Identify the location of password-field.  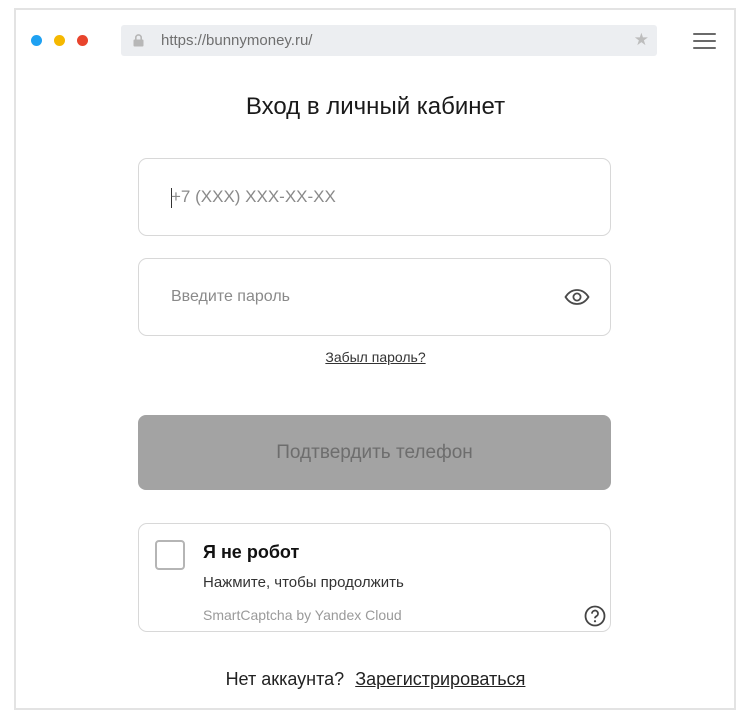
(374, 297).